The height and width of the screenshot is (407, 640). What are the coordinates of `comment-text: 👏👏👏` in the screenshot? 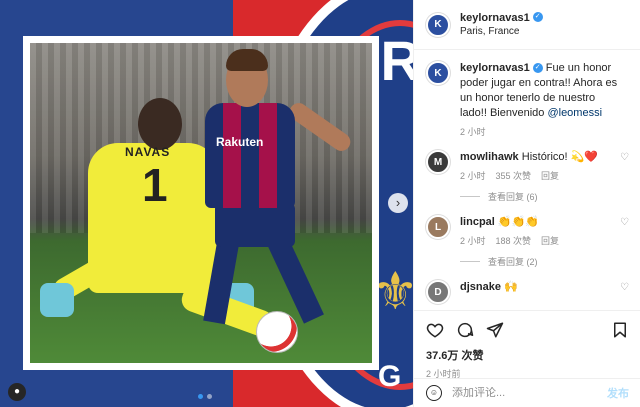 It's located at (516, 222).